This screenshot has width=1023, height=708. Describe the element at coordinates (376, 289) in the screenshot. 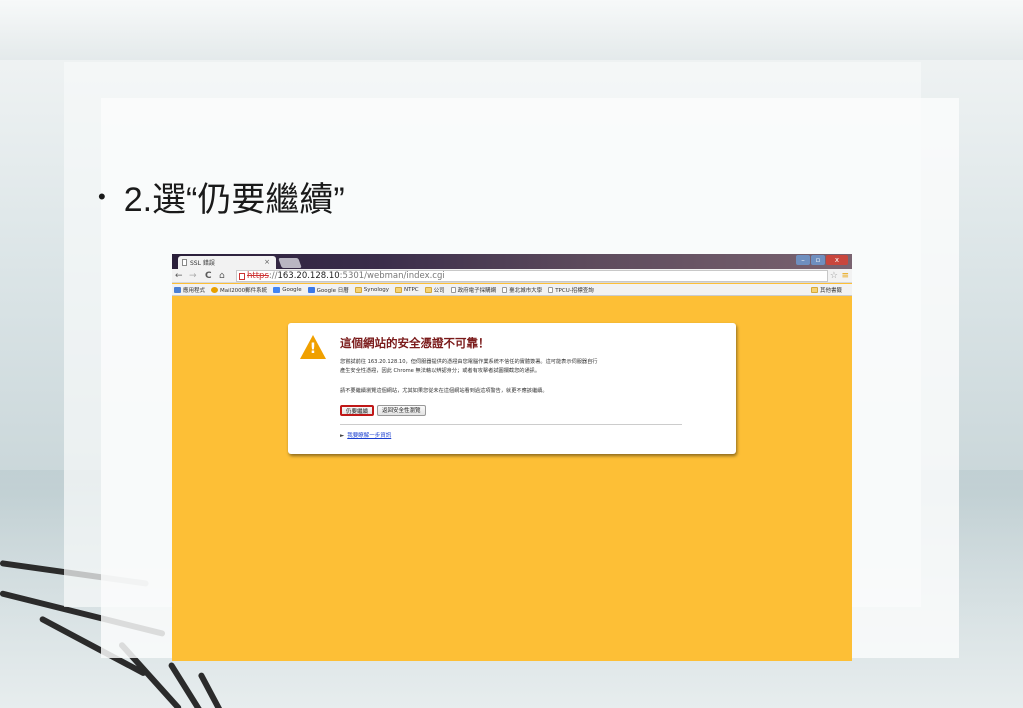

I see `bookmark-label: Synology` at that location.